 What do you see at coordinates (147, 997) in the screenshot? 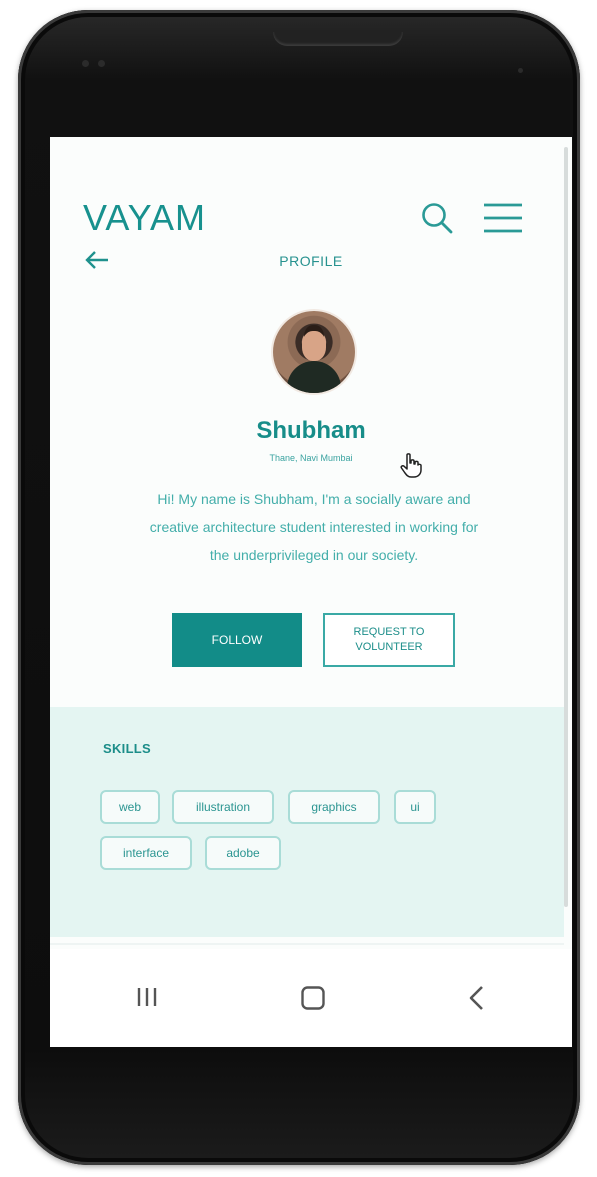
I see `recent-apps-icon` at bounding box center [147, 997].